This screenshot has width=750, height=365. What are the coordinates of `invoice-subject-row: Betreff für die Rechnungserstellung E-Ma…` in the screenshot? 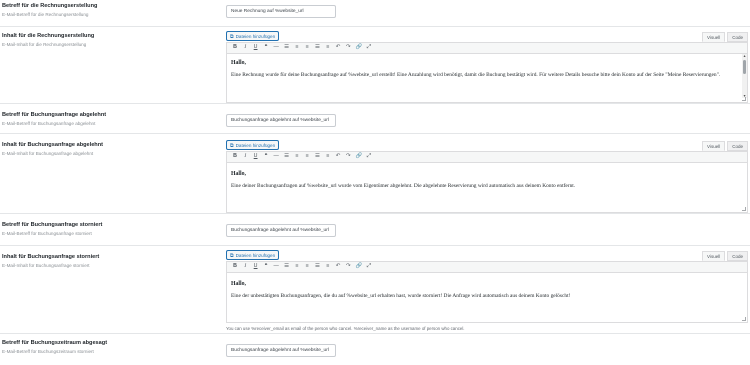 It's located at (375, 13).